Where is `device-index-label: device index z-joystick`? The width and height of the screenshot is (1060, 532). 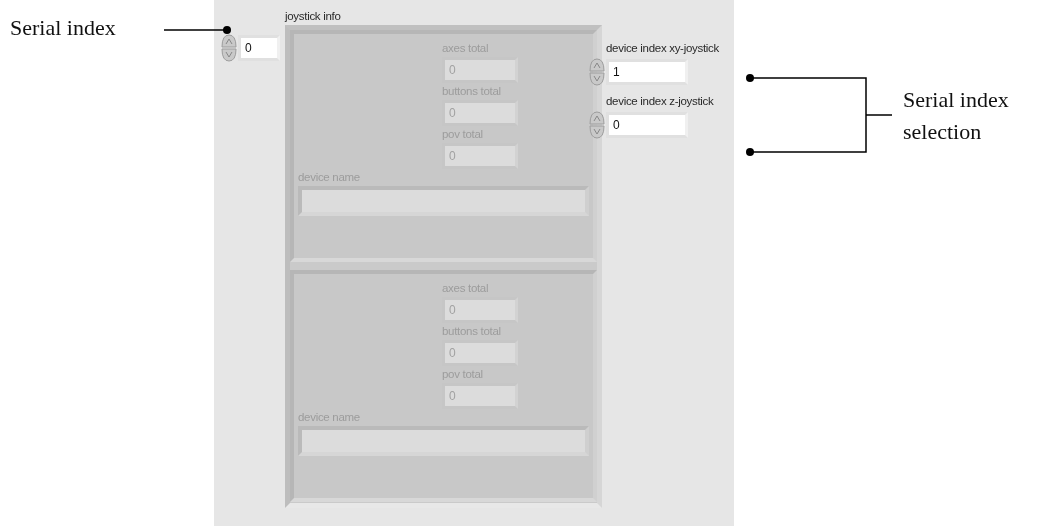 device-index-label: device index z-joystick is located at coordinates (660, 101).